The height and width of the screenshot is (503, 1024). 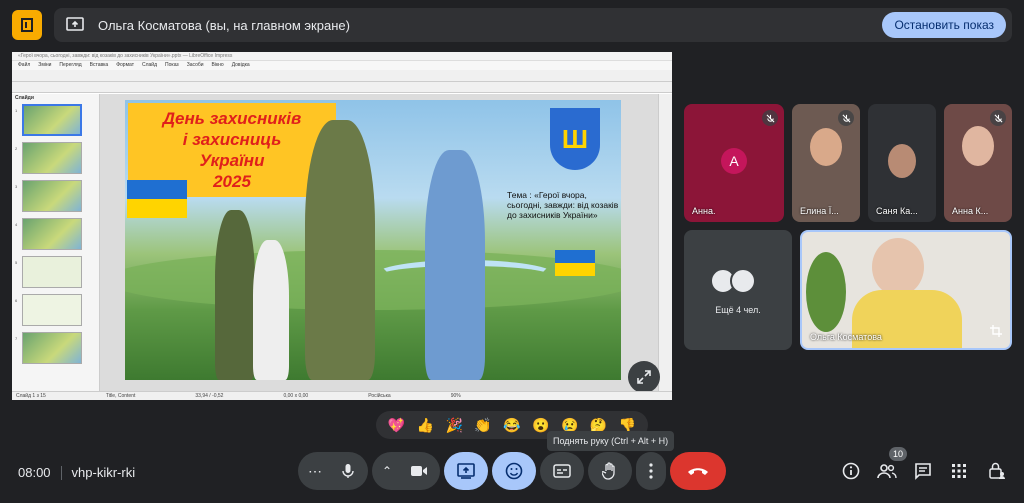 I want to click on people-button, so click(x=887, y=471).